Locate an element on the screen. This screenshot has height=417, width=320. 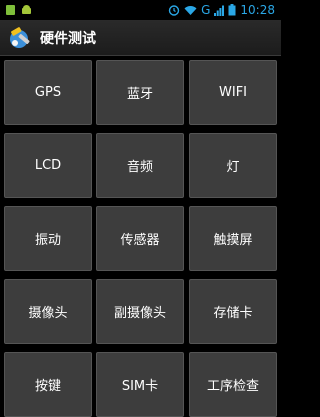
test-label: 摄像头 is located at coordinates (48, 313).